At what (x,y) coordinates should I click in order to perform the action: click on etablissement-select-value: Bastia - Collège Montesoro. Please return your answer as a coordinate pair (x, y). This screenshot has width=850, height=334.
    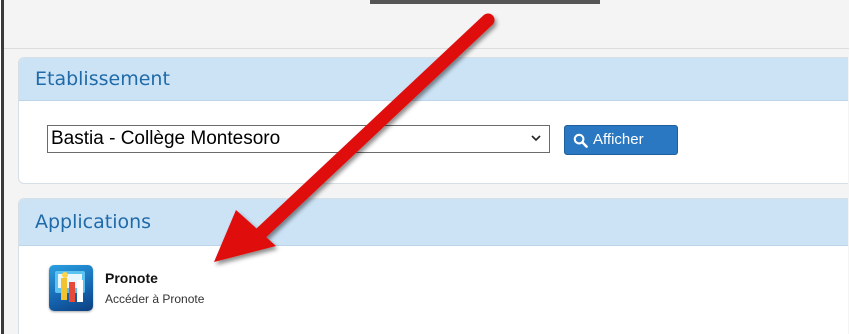
    Looking at the image, I should click on (166, 138).